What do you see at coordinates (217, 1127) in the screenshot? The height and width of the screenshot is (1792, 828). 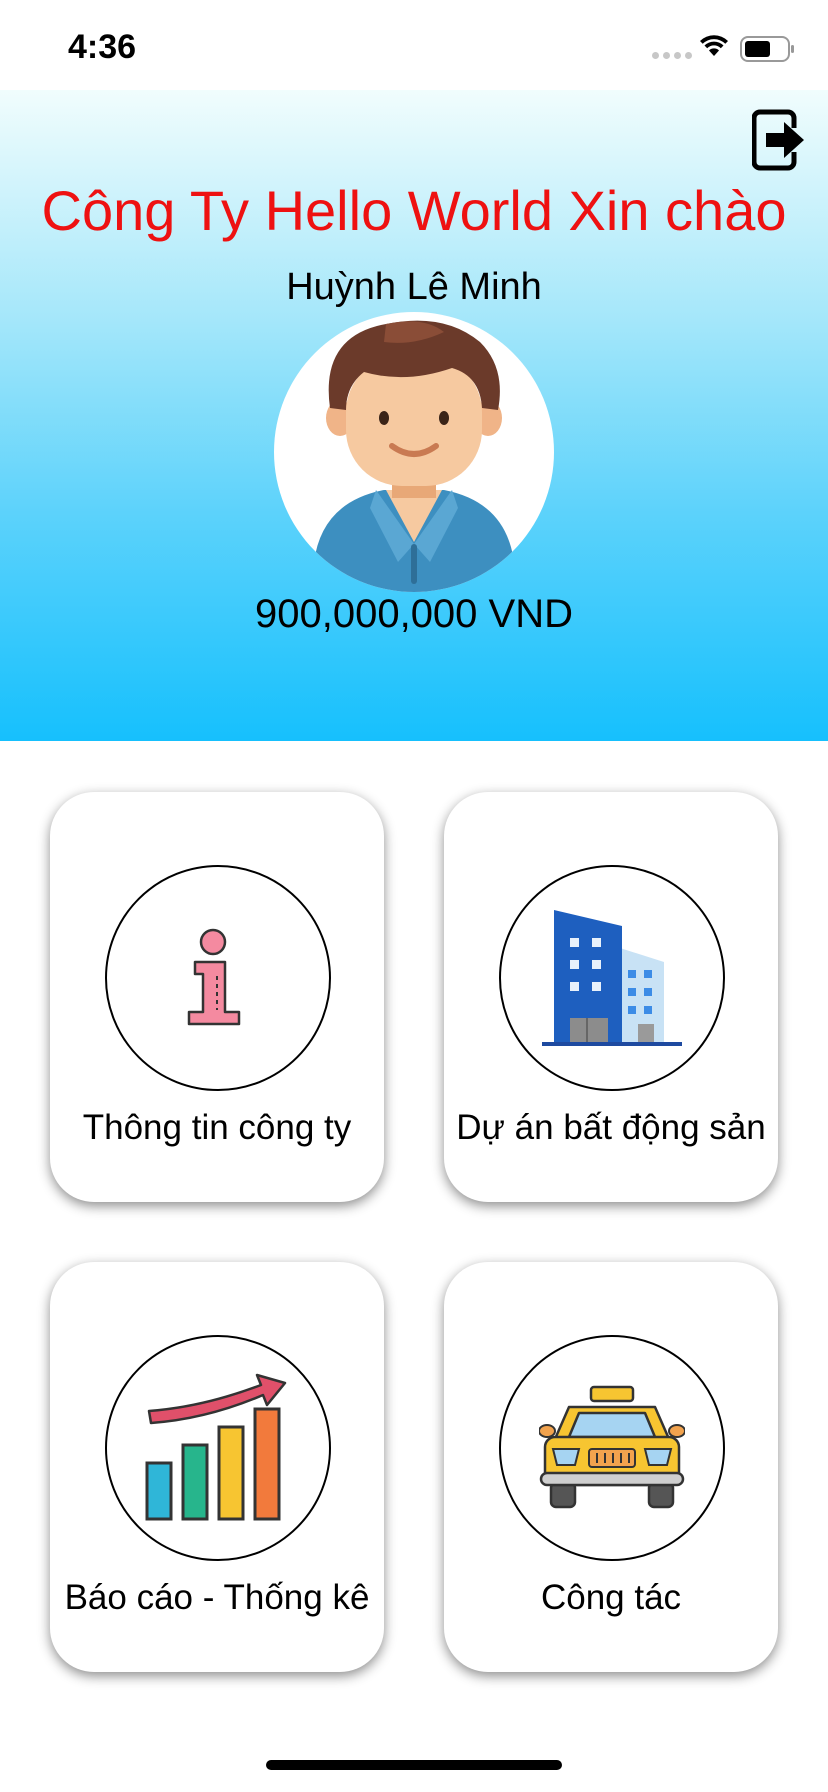 I see `menu-card-label: Thông tin công ty` at bounding box center [217, 1127].